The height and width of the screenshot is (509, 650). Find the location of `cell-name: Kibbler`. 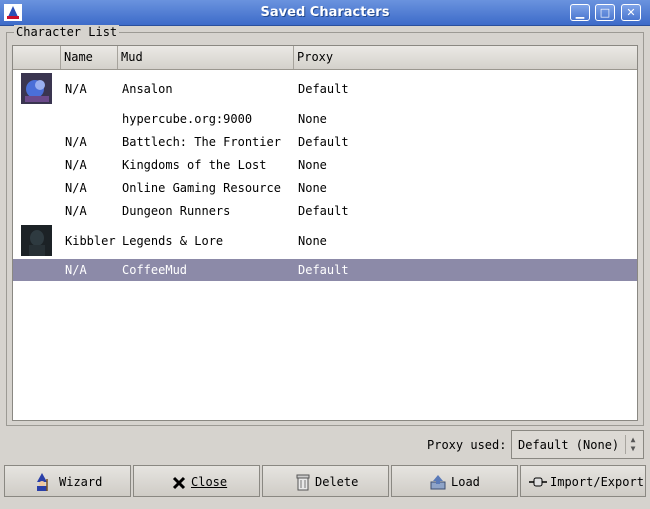

cell-name: Kibbler is located at coordinates (90, 241).